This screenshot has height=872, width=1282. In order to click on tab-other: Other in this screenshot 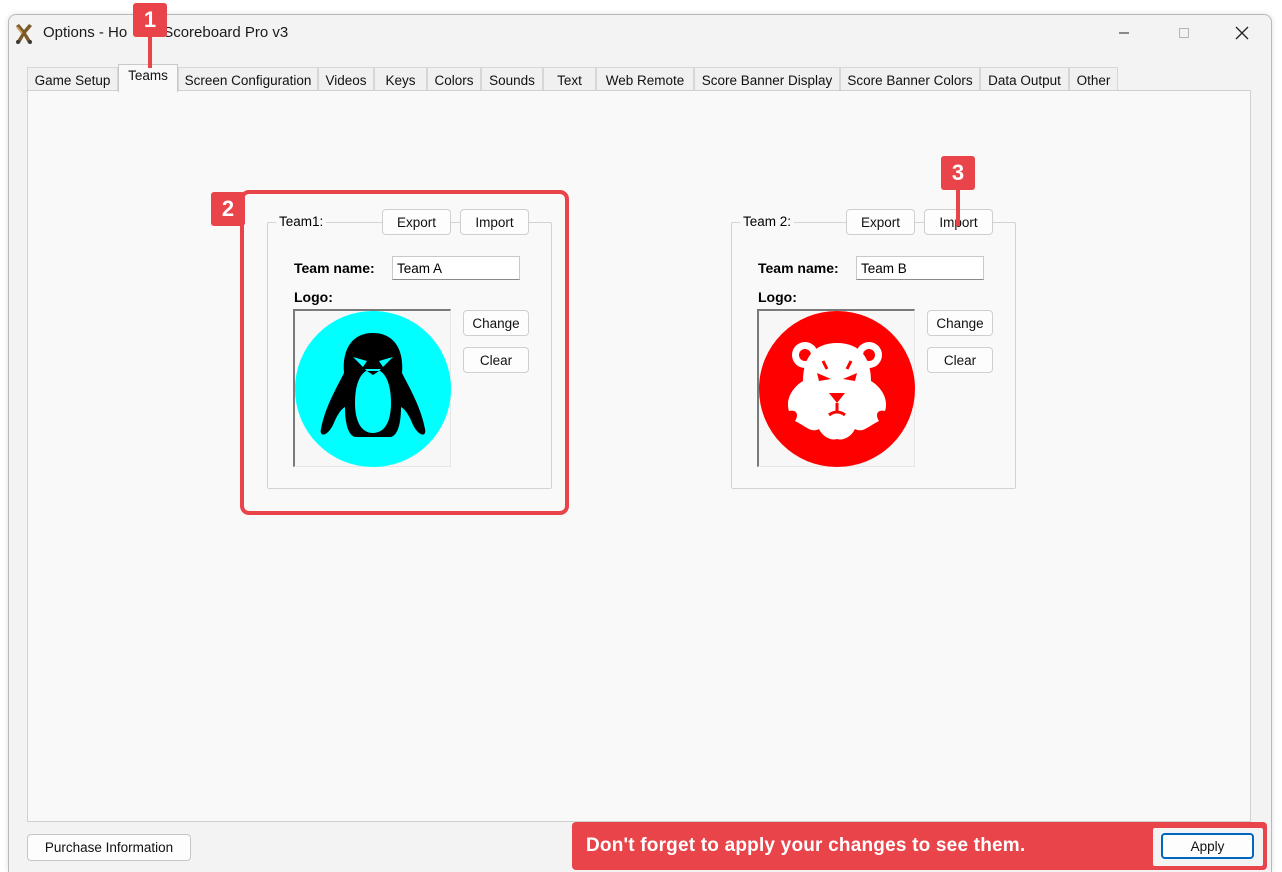, I will do `click(1093, 79)`.